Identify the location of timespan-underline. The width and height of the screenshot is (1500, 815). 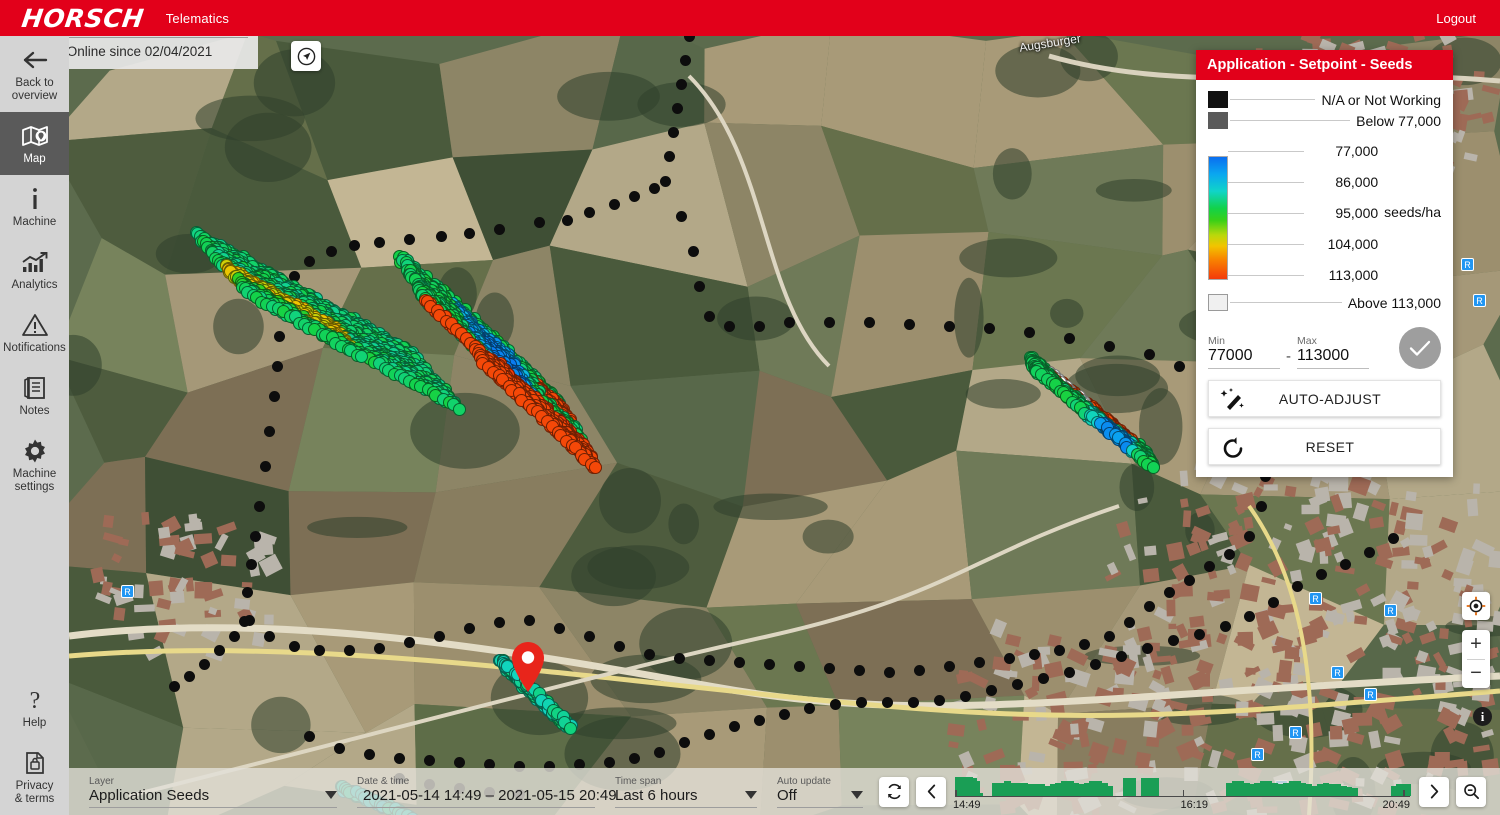
(686, 807).